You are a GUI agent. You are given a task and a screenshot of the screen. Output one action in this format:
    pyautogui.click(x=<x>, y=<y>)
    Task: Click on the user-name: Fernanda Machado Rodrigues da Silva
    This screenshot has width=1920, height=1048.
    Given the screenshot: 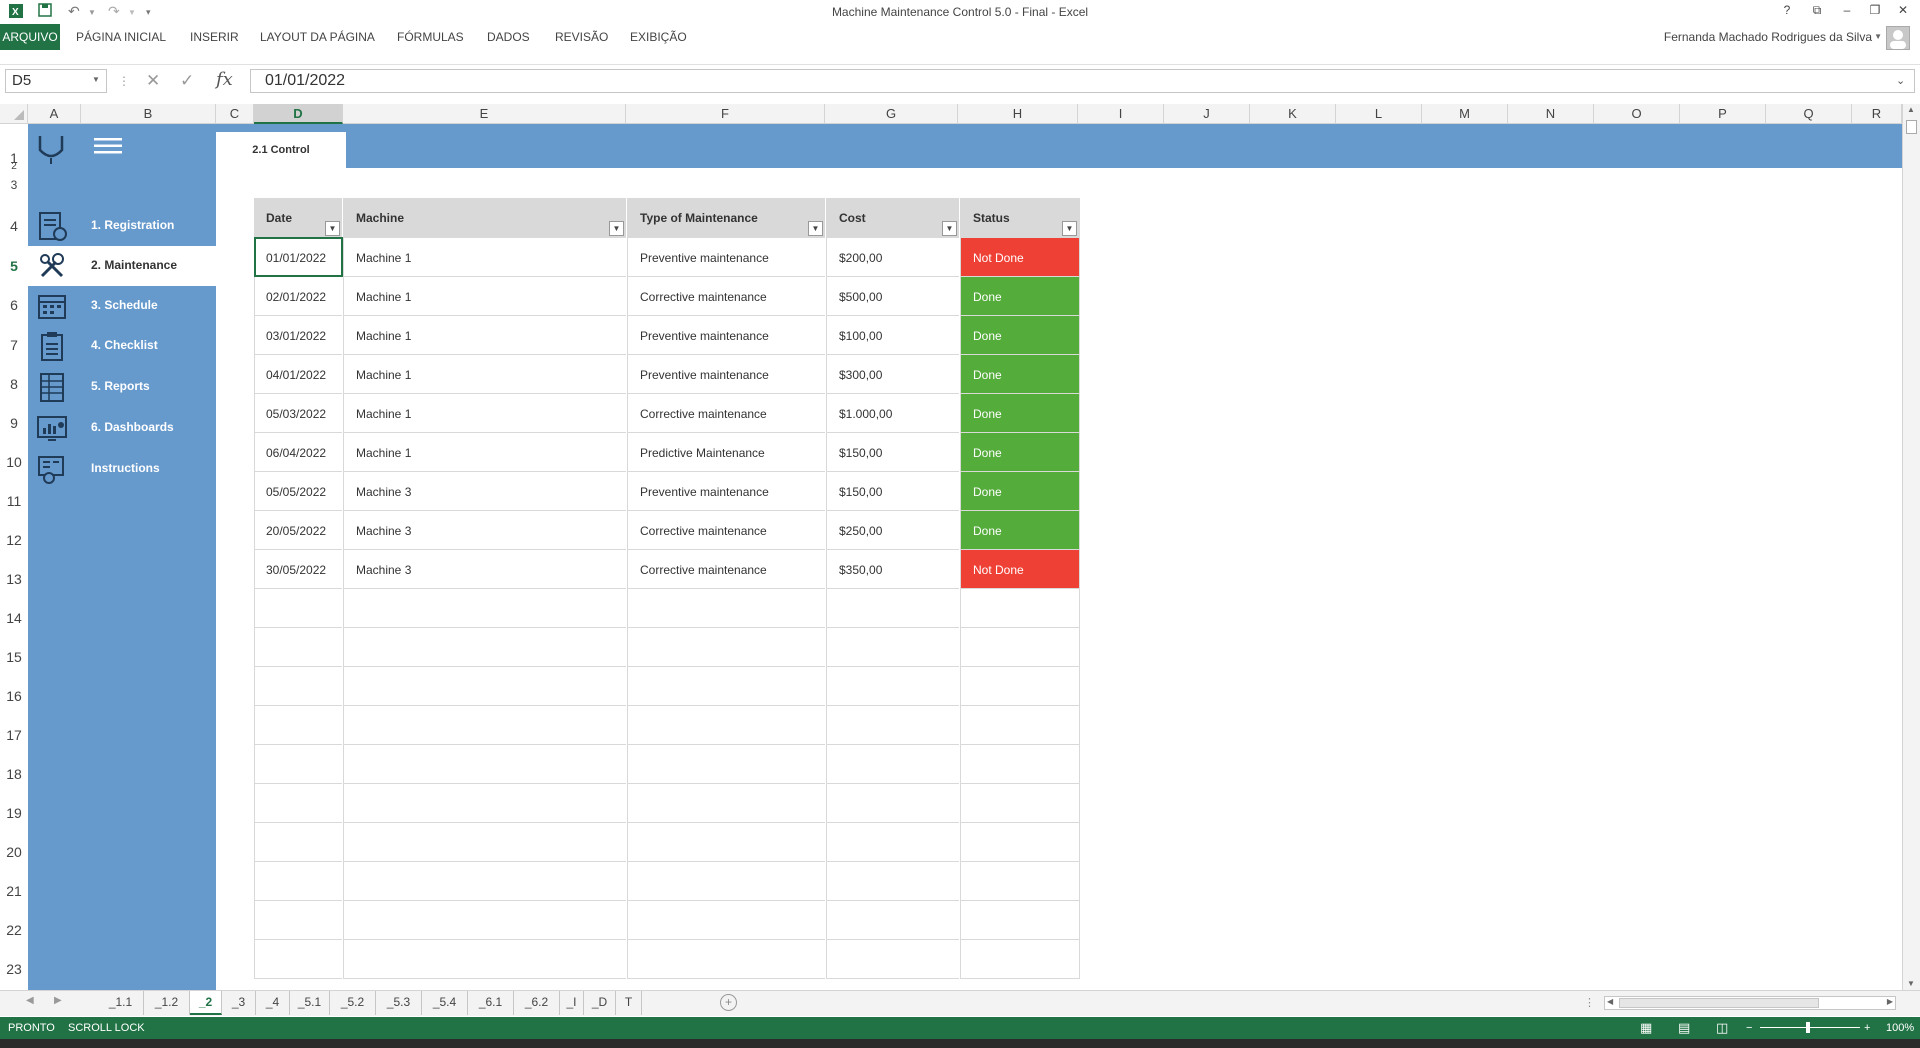 What is the action you would take?
    pyautogui.click(x=1768, y=37)
    